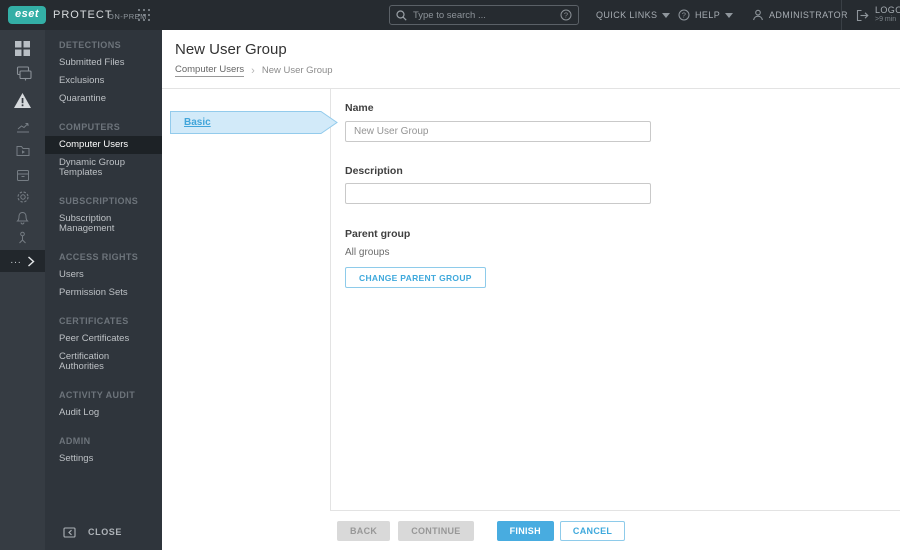 Image resolution: width=900 pixels, height=550 pixels. What do you see at coordinates (359, 108) in the screenshot?
I see `name-label: Name` at bounding box center [359, 108].